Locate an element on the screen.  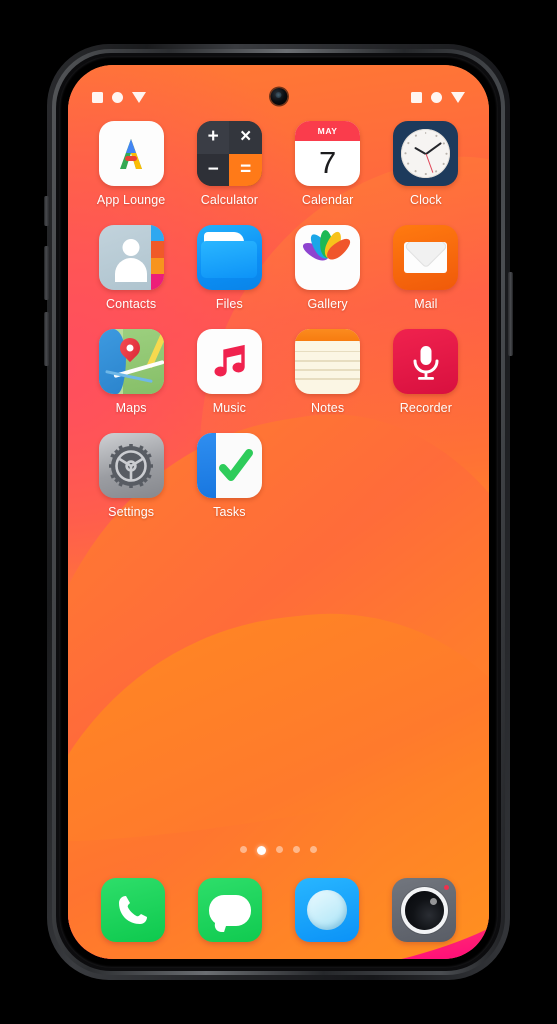
camera-lens-glint is located at coordinates (278, 95).